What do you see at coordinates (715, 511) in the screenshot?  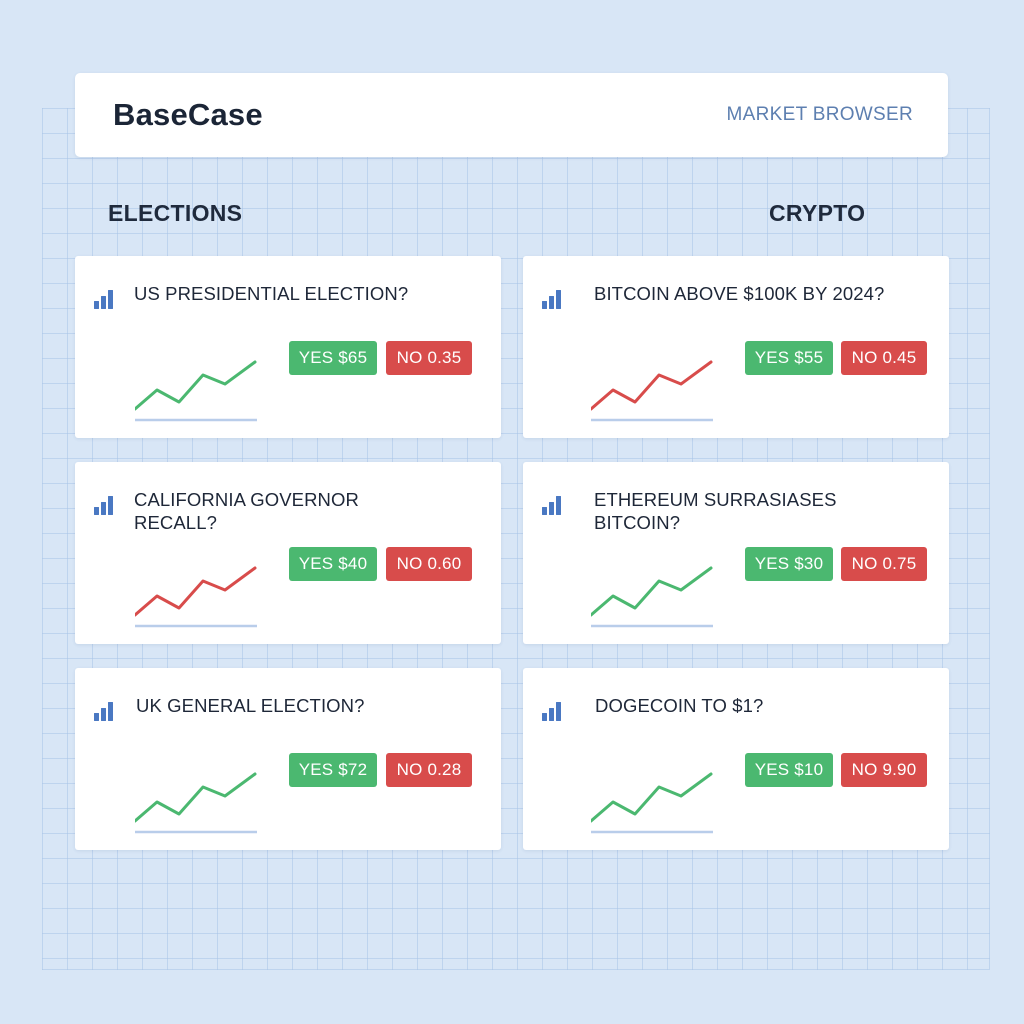 I see `market-question: ETHEREUM SURRASIASES BITCOIN?` at bounding box center [715, 511].